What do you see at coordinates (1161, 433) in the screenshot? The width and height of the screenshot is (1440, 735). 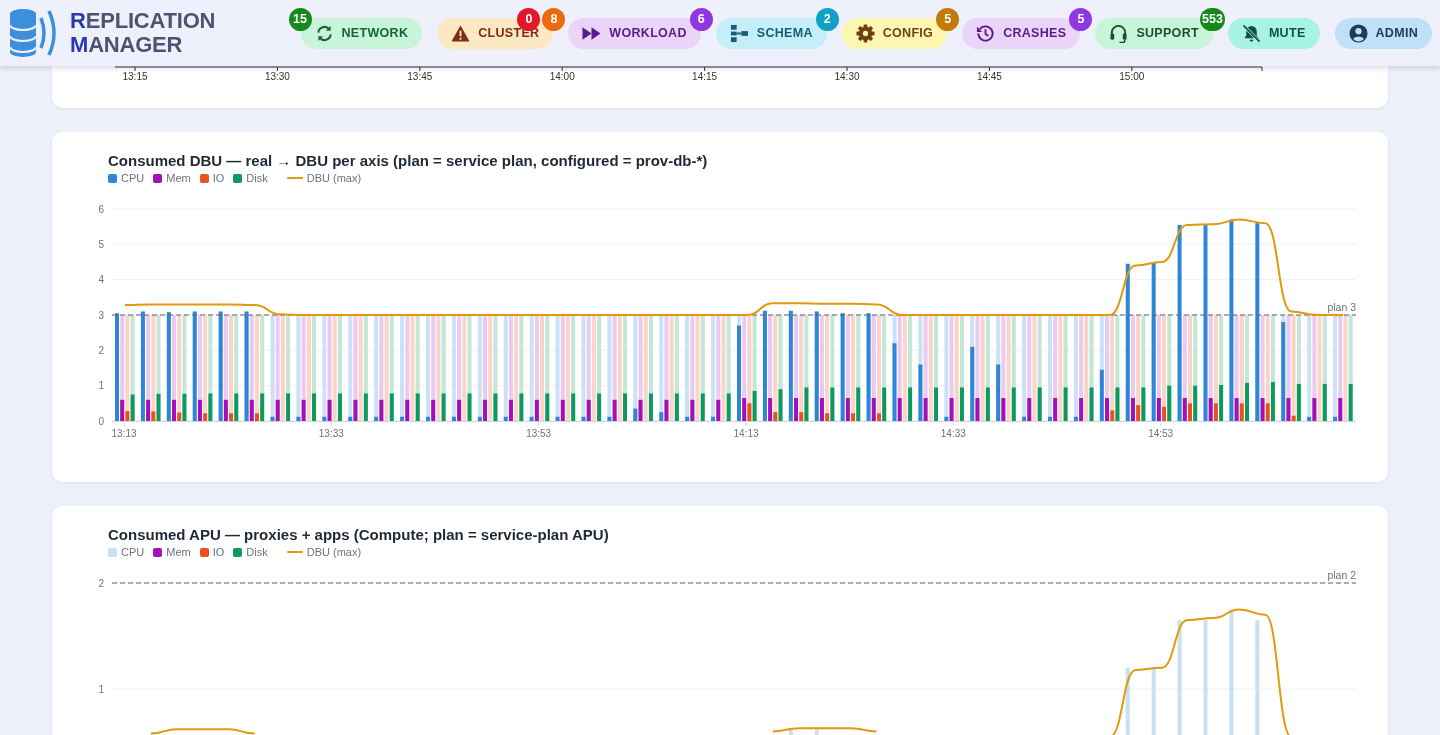 I see `x-axis-label: 14:53` at bounding box center [1161, 433].